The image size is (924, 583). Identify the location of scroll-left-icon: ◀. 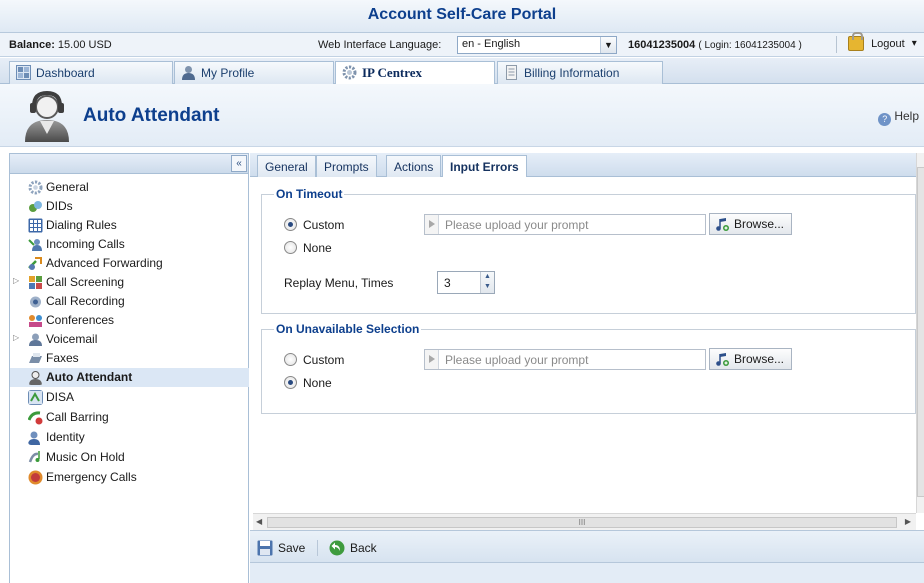
(259, 521).